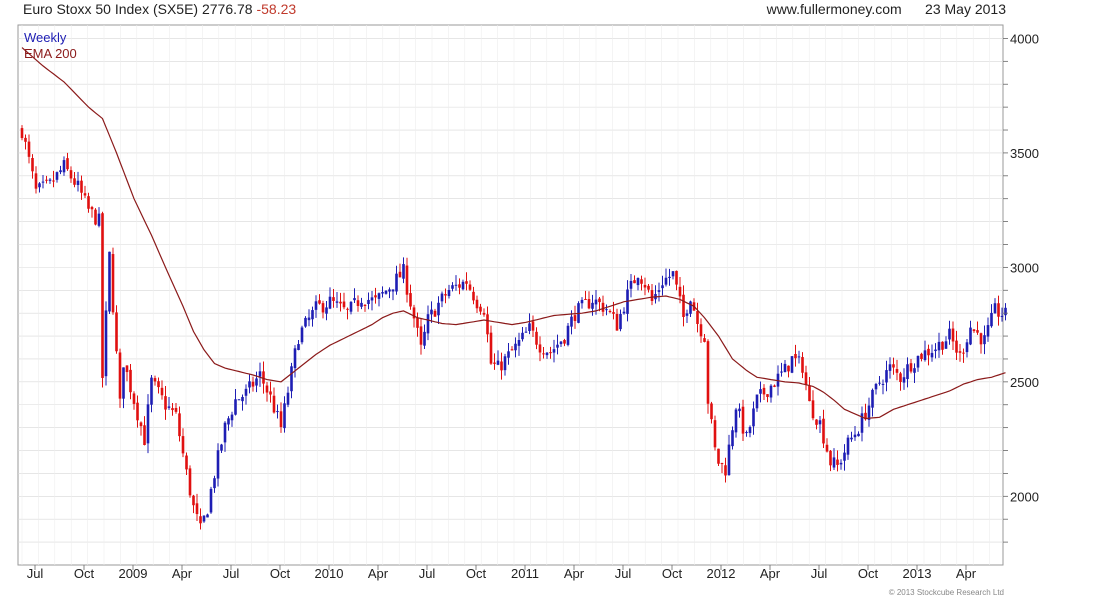 The image size is (1100, 600). What do you see at coordinates (721, 573) in the screenshot?
I see `x-tick-label: 2012` at bounding box center [721, 573].